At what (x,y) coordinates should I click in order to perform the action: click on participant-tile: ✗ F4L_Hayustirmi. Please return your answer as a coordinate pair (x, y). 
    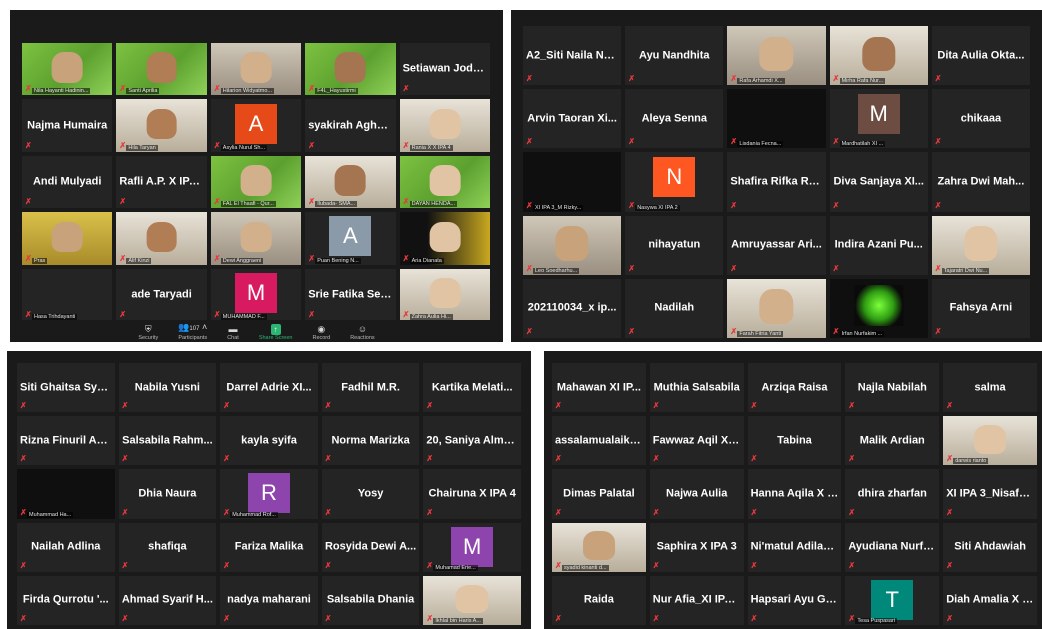
    Looking at the image, I should click on (350, 69).